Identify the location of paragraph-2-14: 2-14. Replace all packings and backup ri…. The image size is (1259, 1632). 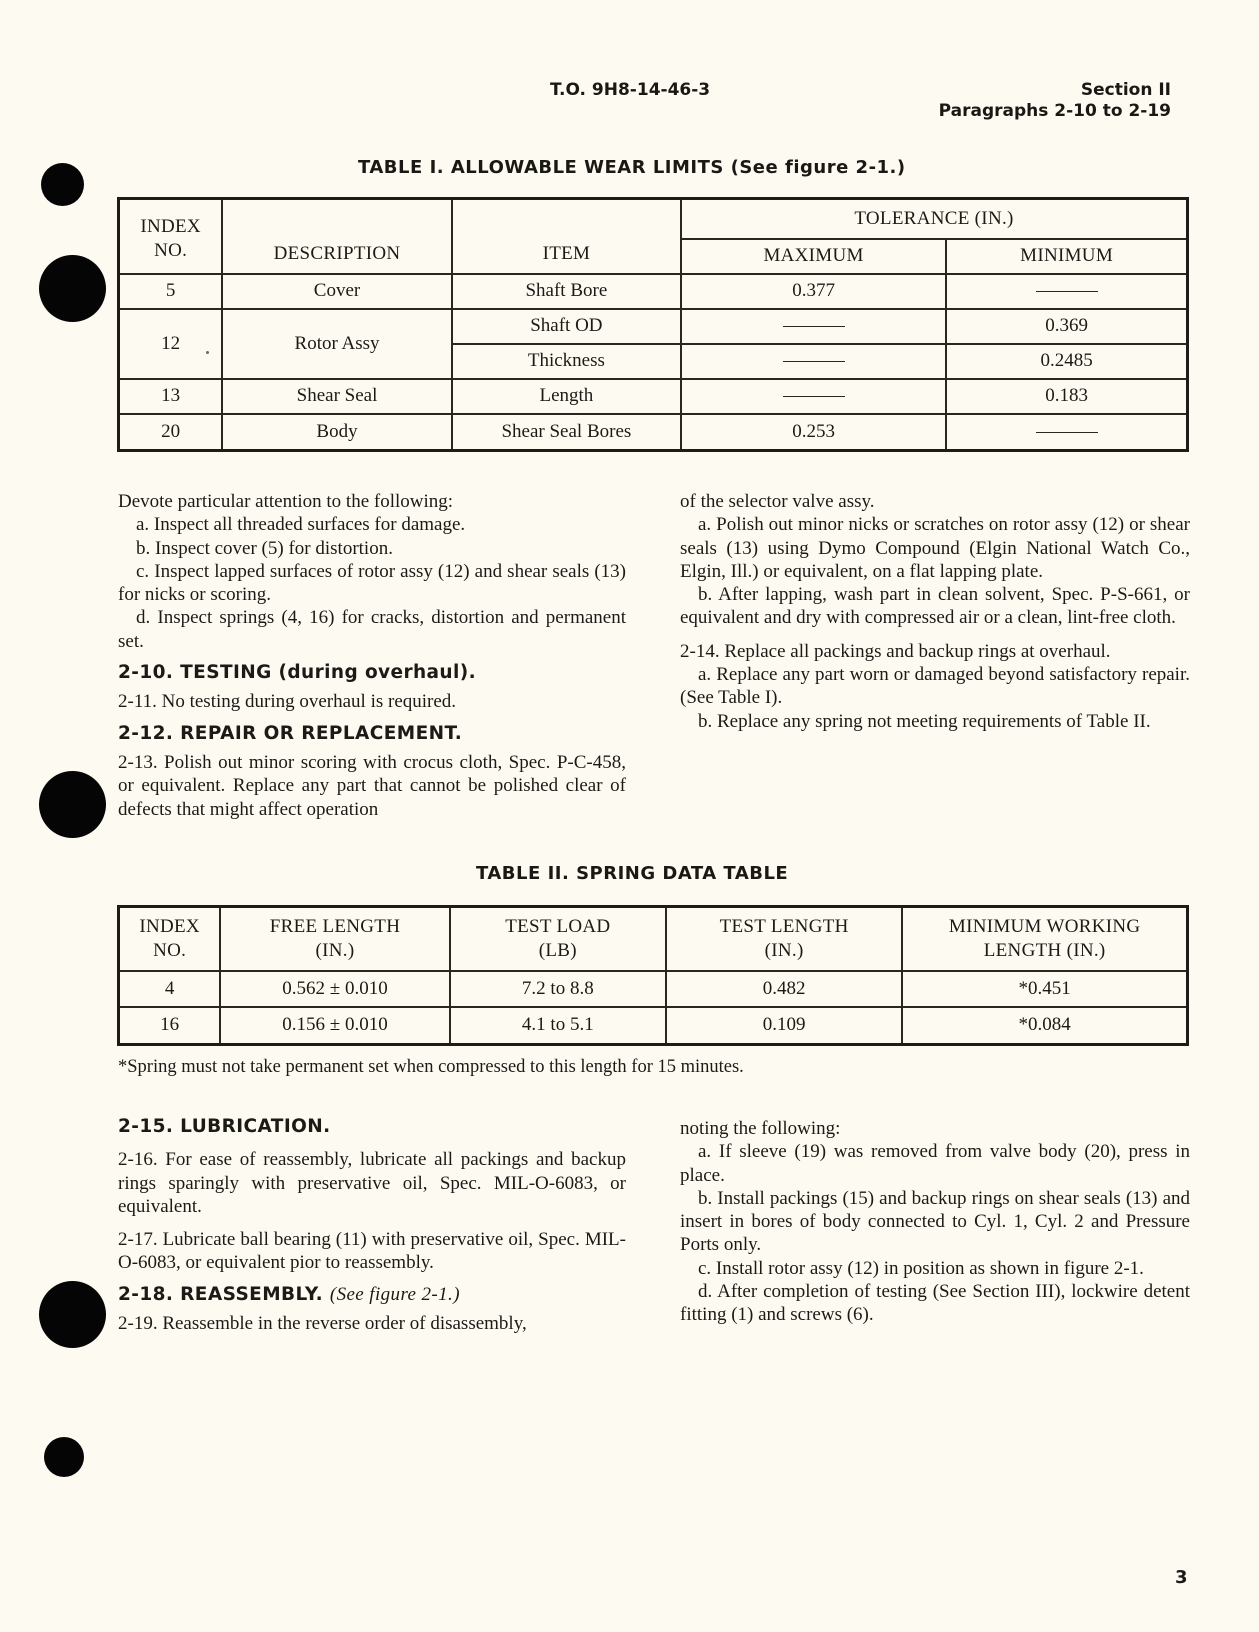
(895, 651).